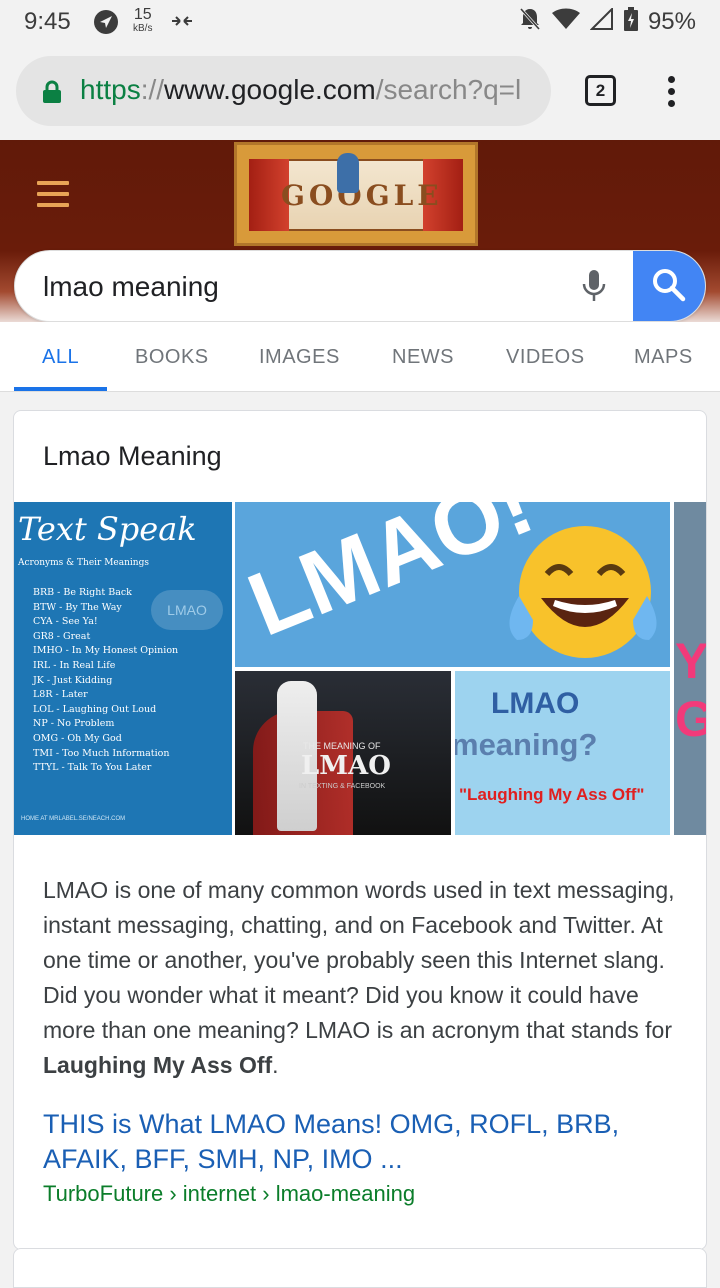 This screenshot has height=1288, width=720. I want to click on list-item: BRB - Be Right Back, so click(82, 592).